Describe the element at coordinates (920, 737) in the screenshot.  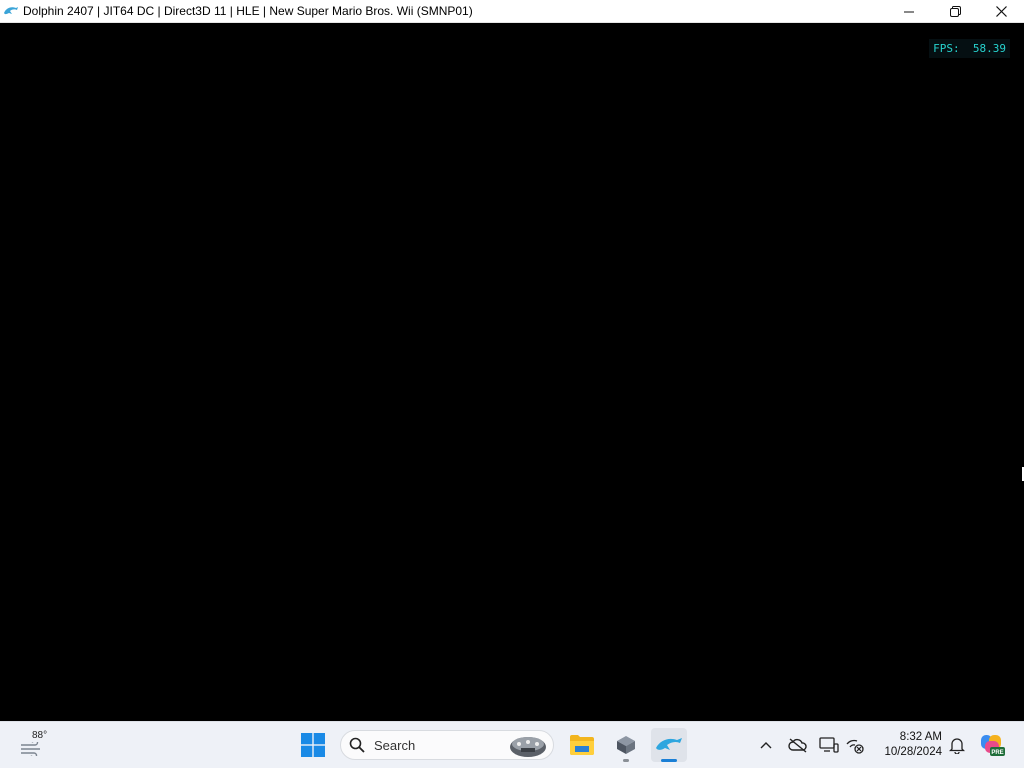
I see `clock-time: 8:32 AM` at that location.